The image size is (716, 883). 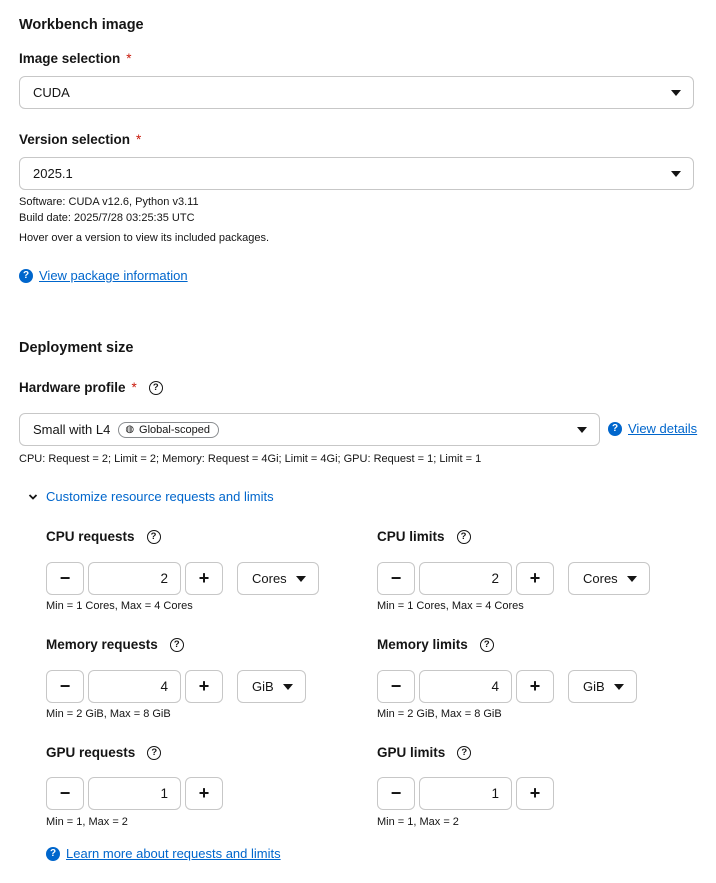 I want to click on memory-requests-input: 4, so click(x=134, y=686).